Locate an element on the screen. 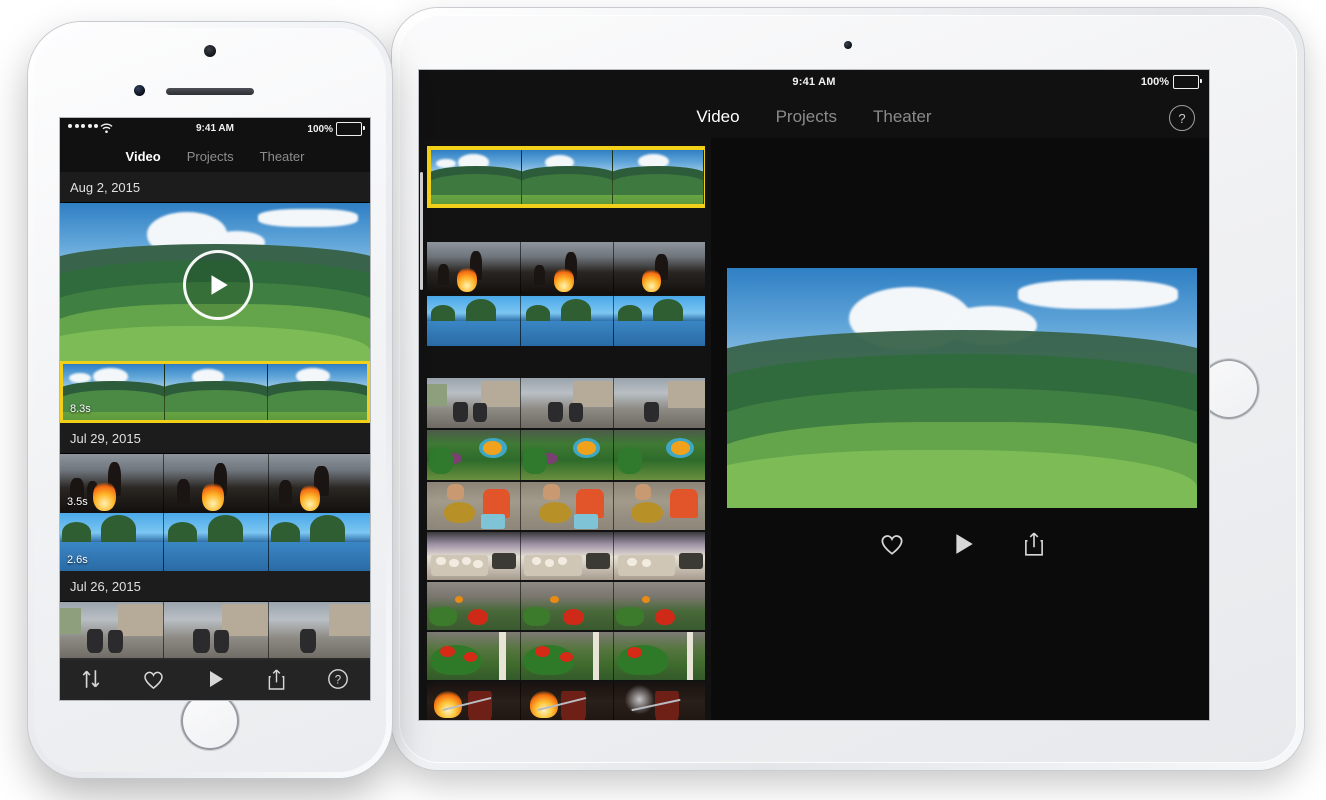 This screenshot has width=1326, height=800. iphone-earpiece-speaker is located at coordinates (210, 91).